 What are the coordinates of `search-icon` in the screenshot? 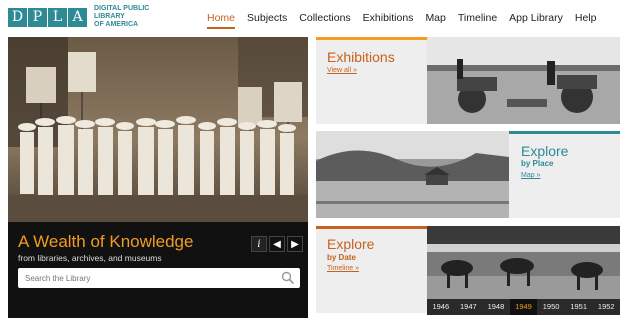 It's located at (288, 278).